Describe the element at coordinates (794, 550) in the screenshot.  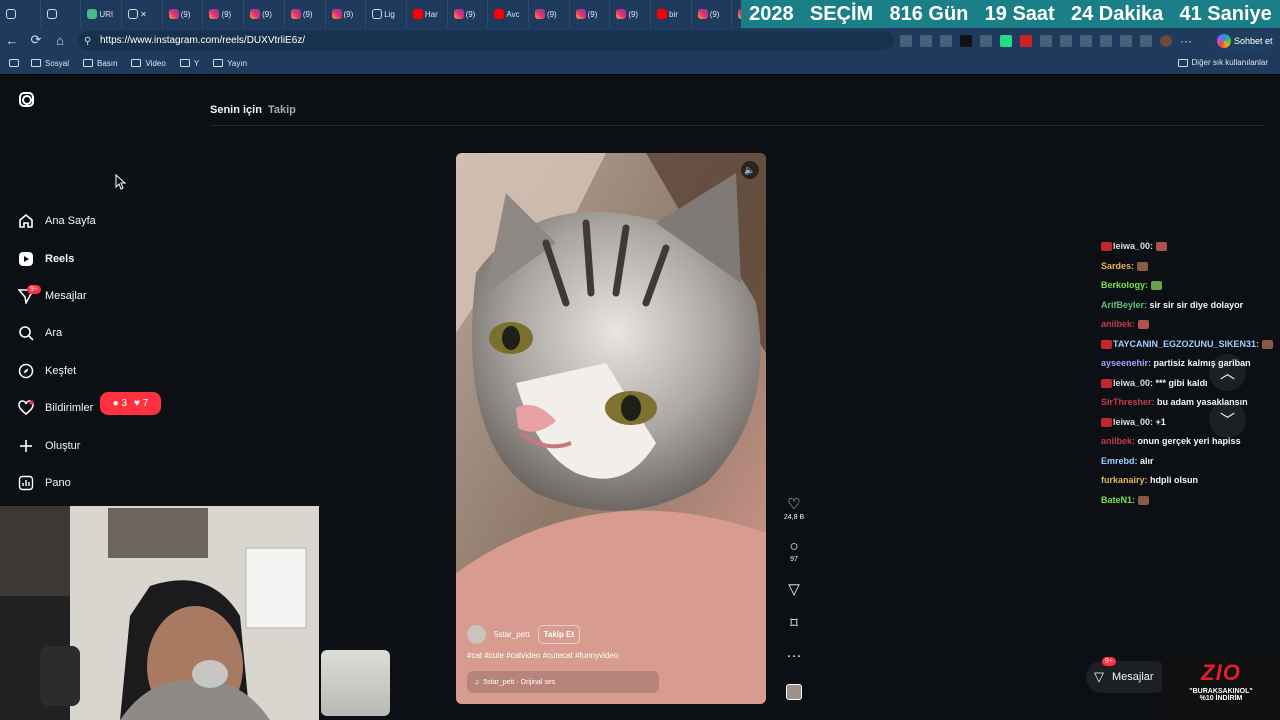
I see `comment-button: ○ 97` at that location.